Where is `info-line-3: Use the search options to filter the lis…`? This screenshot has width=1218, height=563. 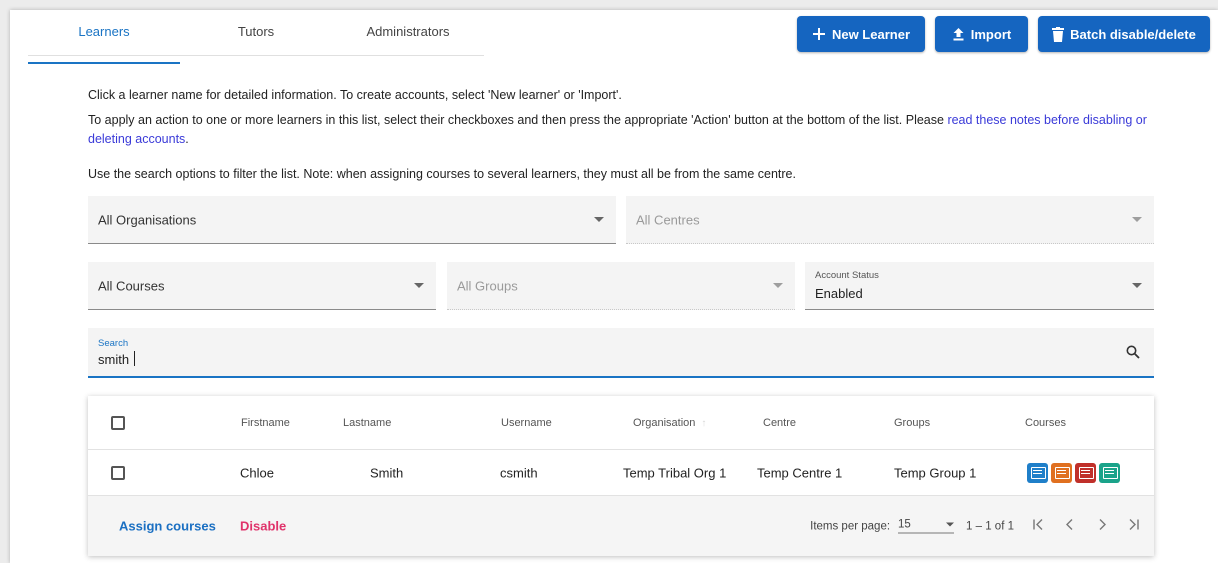
info-line-3: Use the search options to filter the lis… is located at coordinates (442, 174).